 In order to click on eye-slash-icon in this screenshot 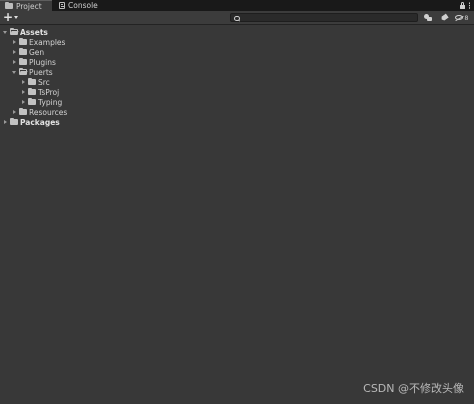, I will do `click(459, 17)`.